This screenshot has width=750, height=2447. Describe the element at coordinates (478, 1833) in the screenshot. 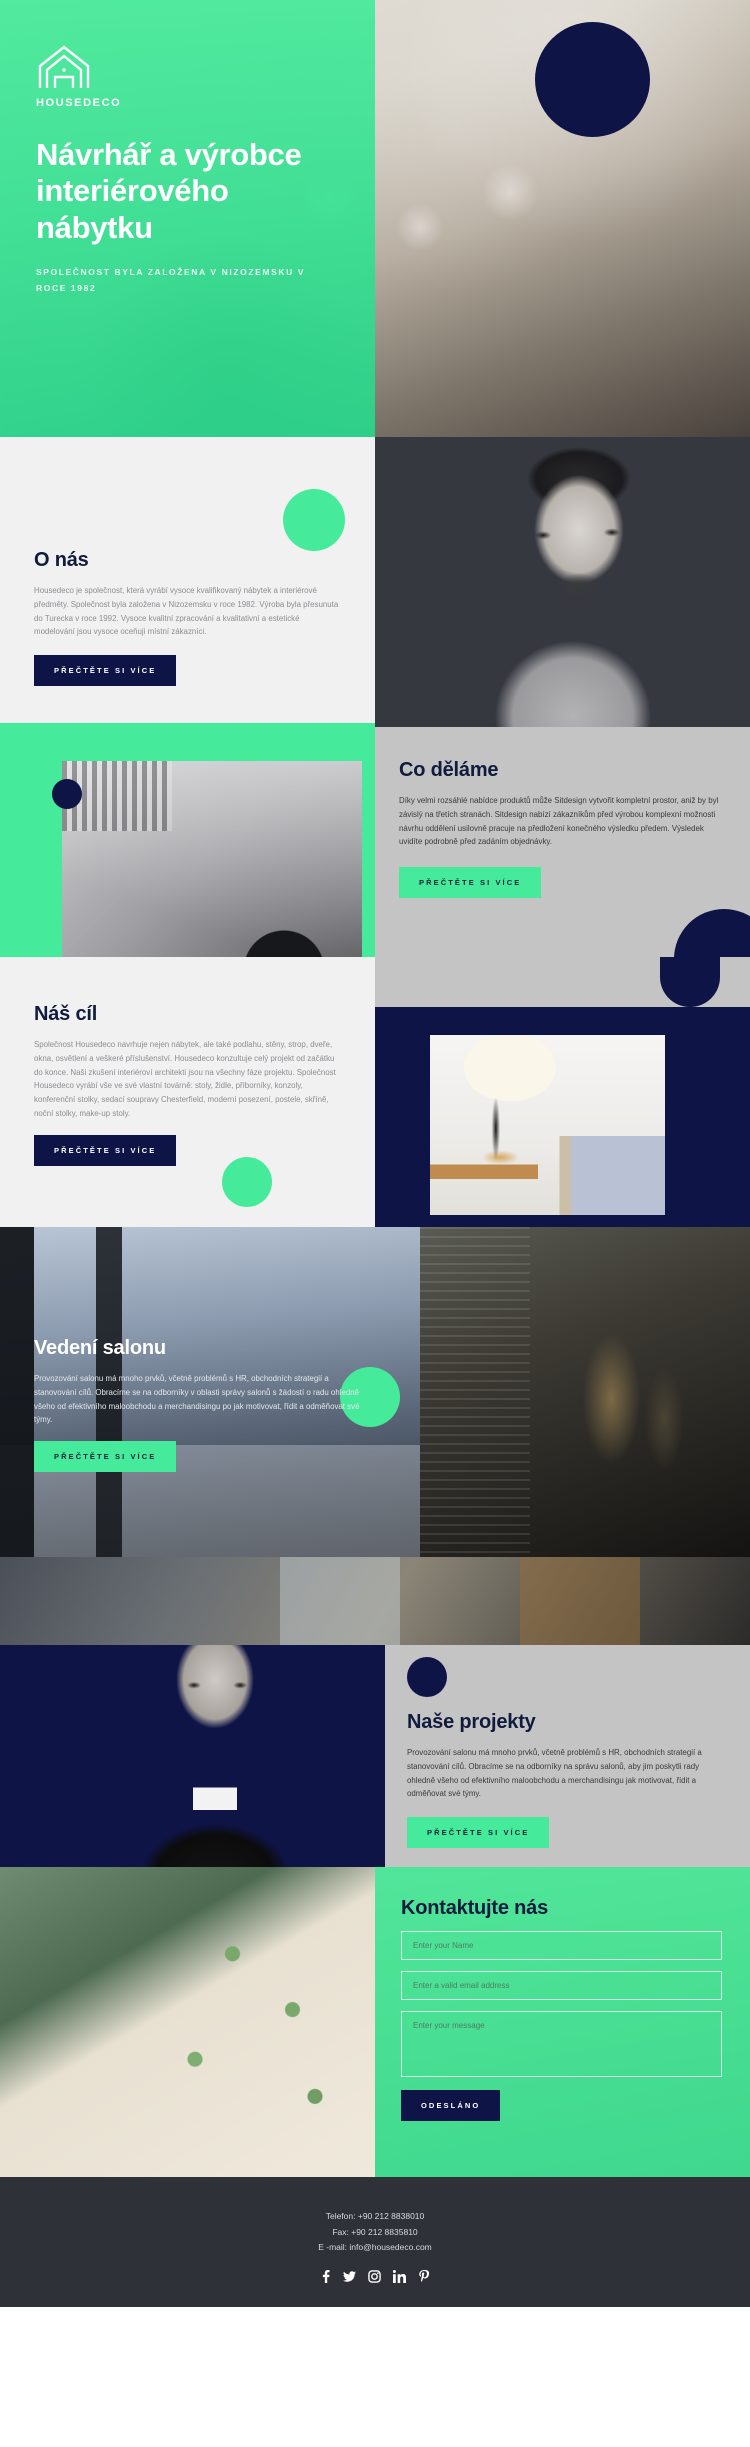

I see `projects-read-more-button: PŘEČTĚTE SI VÍCE` at that location.